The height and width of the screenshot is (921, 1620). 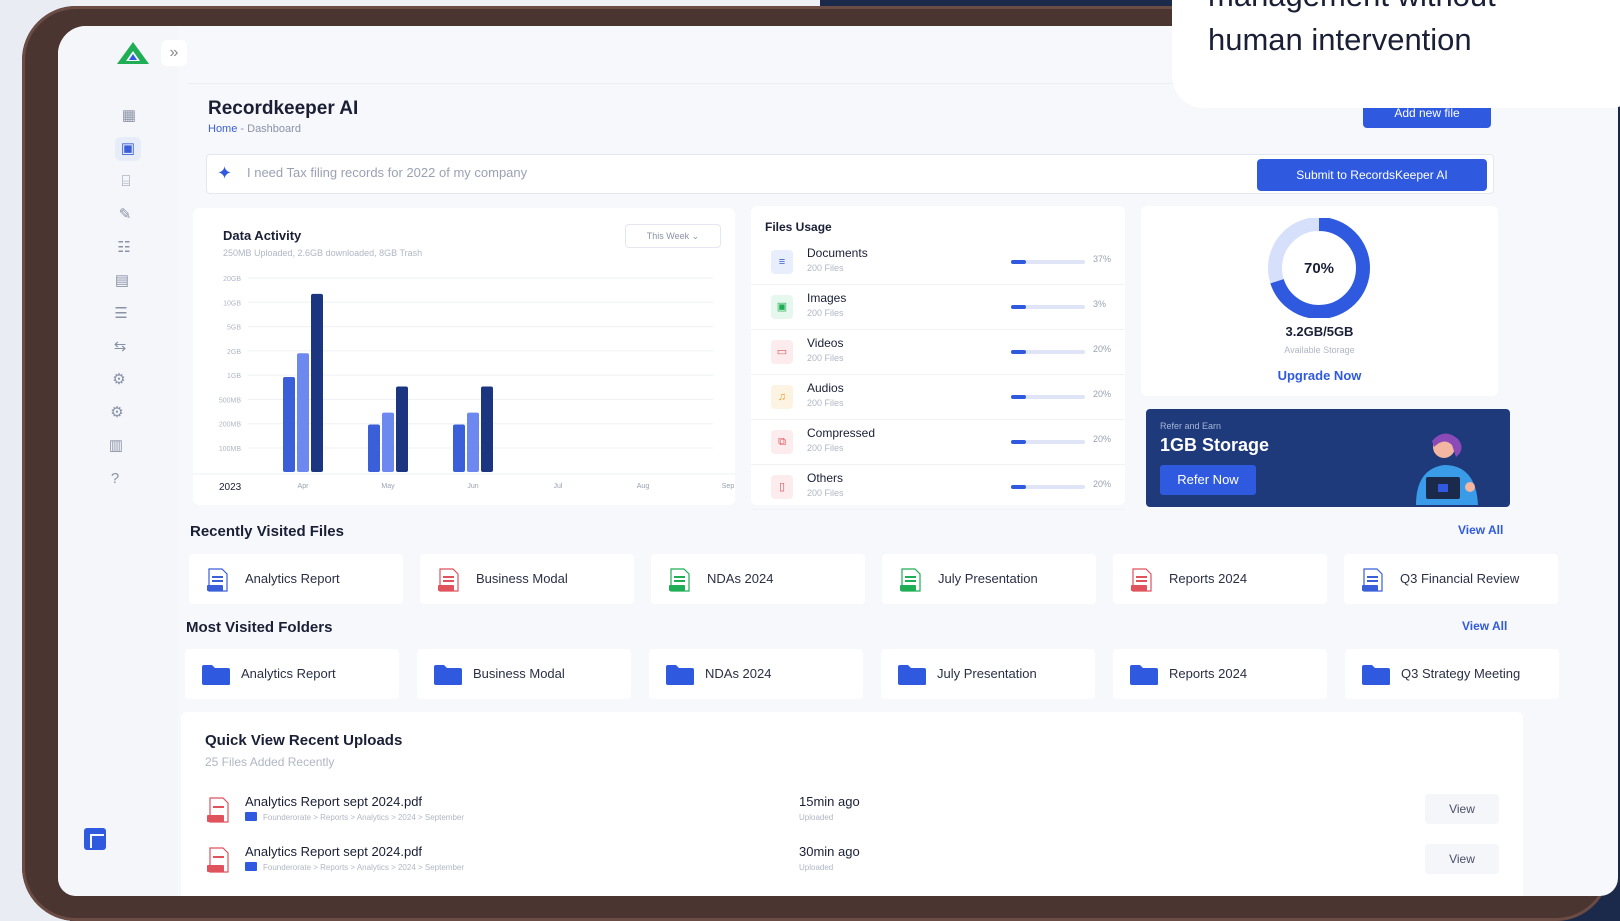 What do you see at coordinates (117, 413) in the screenshot?
I see `settings-icon: ⚙` at bounding box center [117, 413].